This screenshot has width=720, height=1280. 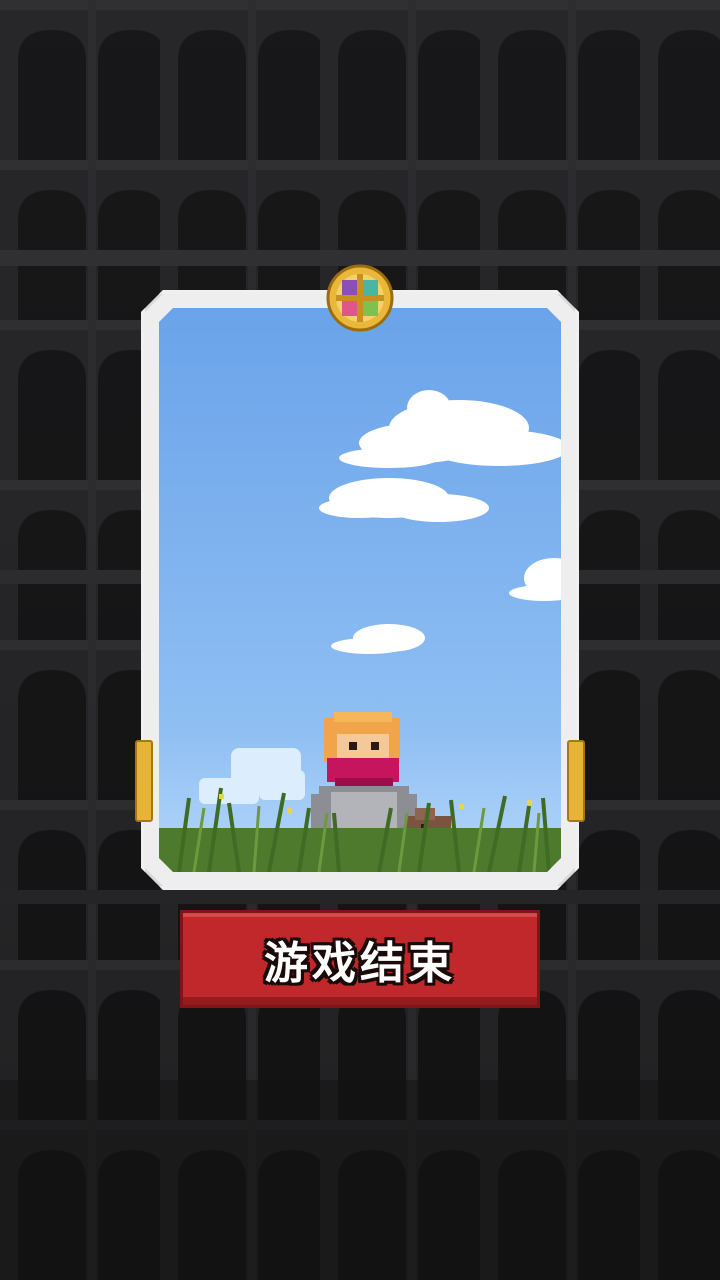 I want to click on compass-emblem-icon, so click(x=360, y=298).